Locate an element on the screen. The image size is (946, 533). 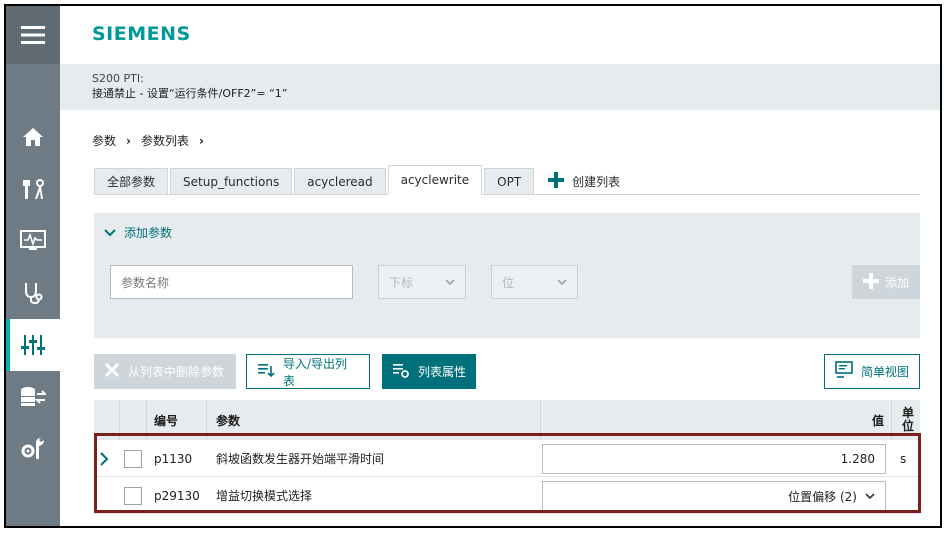
breadcrumb-item-parameter-list: 参数列表 is located at coordinates (165, 140).